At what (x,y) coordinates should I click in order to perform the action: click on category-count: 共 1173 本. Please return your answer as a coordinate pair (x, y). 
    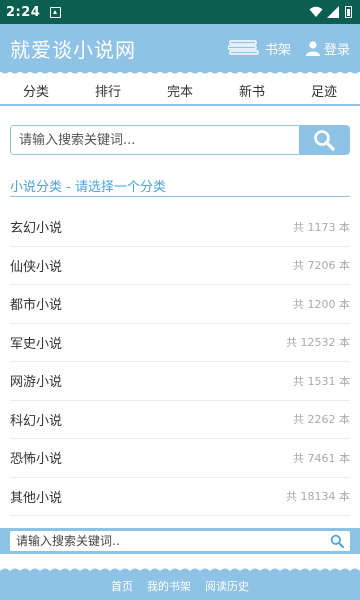
    Looking at the image, I should click on (321, 227).